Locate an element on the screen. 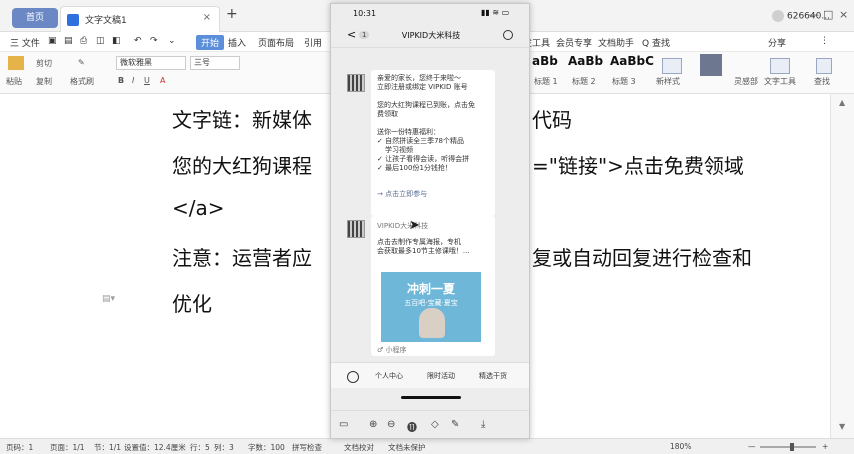  new-style-icon is located at coordinates (672, 66).